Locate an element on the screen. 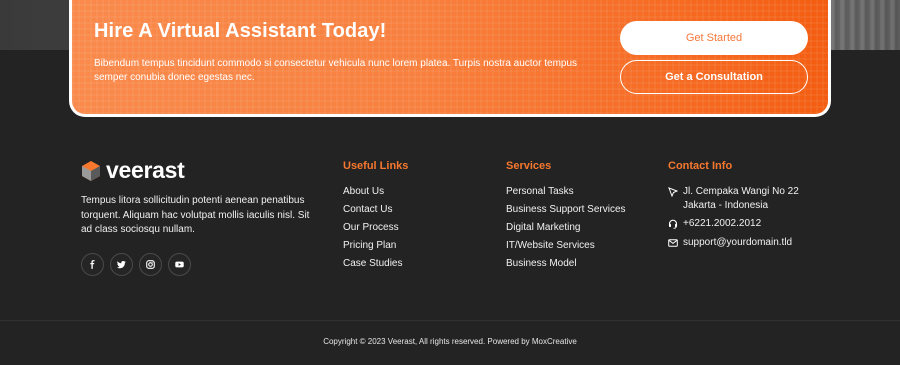 The image size is (900, 365). service-link-business-support: Business Support Services is located at coordinates (566, 212).